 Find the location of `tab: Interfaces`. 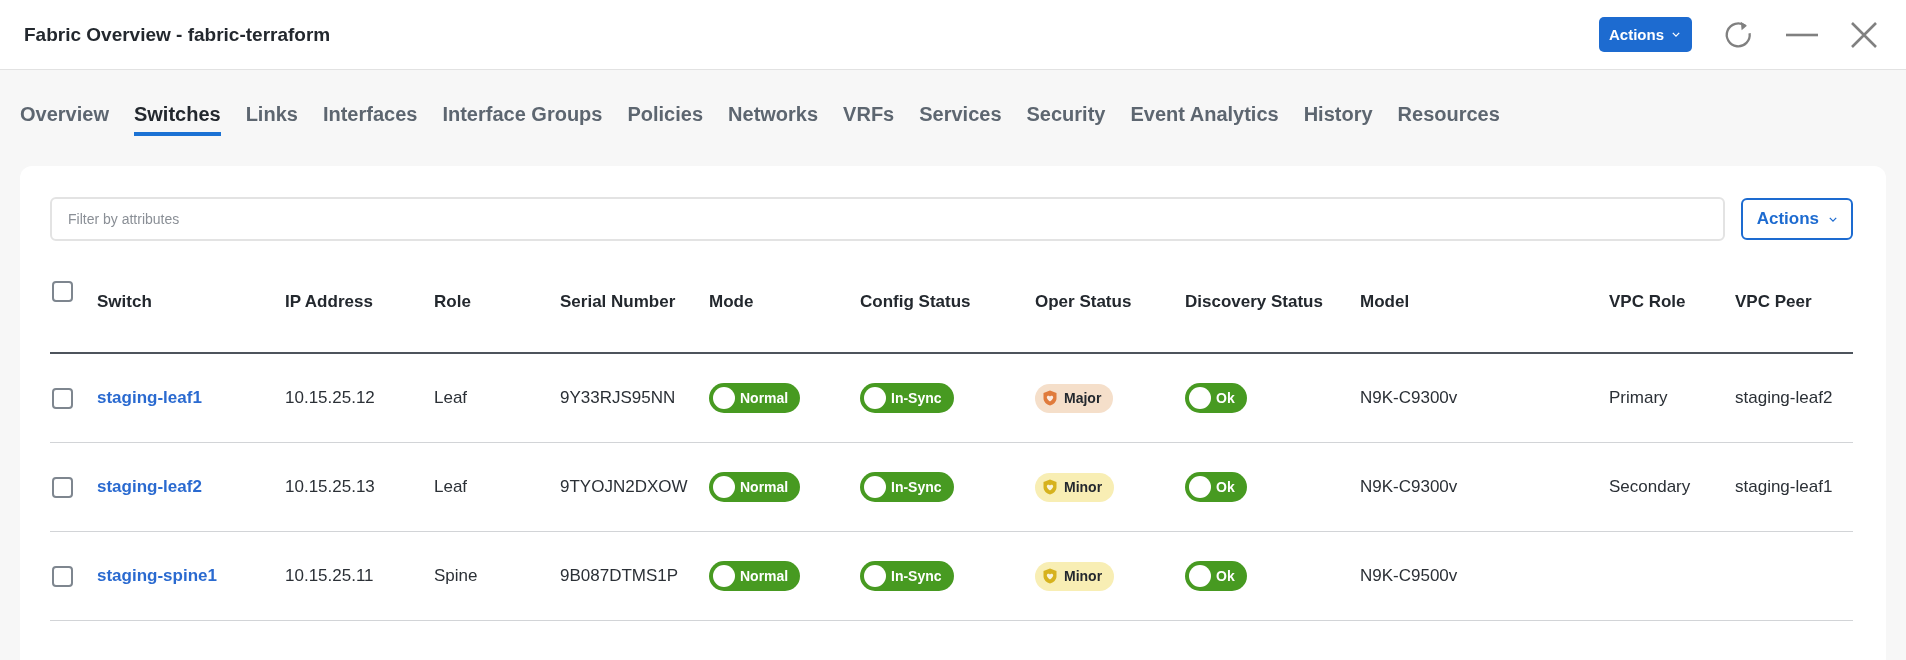

tab: Interfaces is located at coordinates (370, 103).